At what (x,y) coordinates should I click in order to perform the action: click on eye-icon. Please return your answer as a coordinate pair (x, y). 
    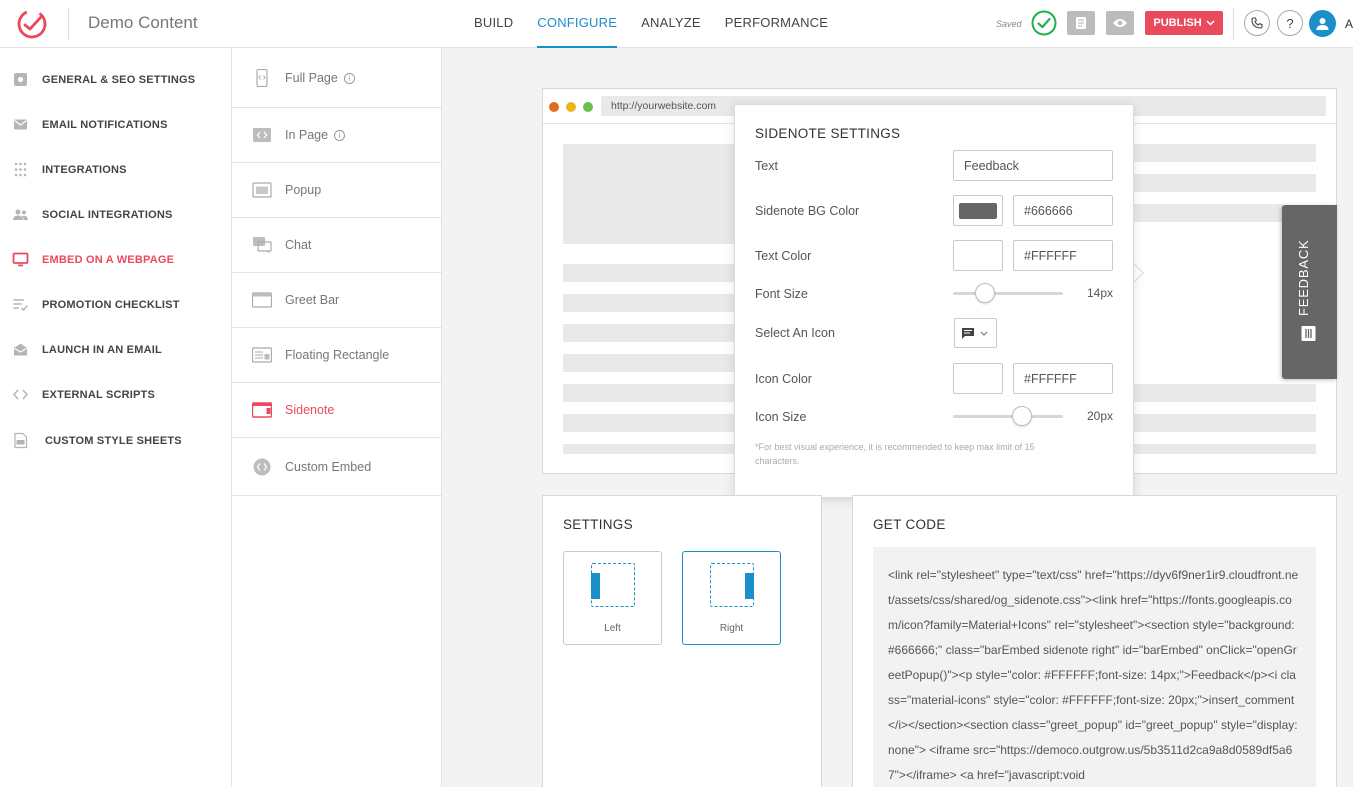
    Looking at the image, I should click on (1120, 23).